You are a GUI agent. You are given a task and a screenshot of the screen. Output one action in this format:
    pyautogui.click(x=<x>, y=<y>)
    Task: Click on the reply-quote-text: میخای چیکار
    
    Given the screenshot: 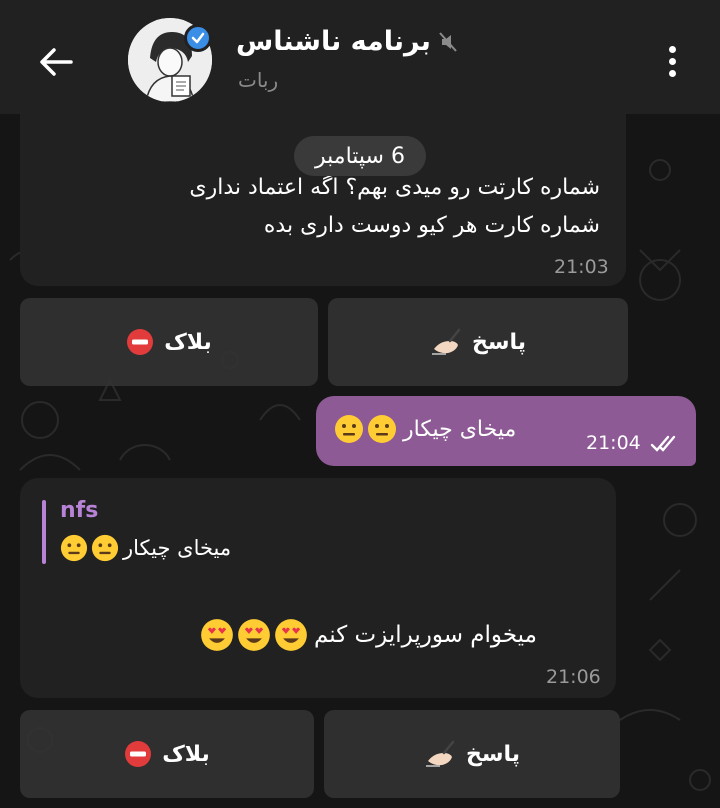 What is the action you would take?
    pyautogui.click(x=177, y=548)
    